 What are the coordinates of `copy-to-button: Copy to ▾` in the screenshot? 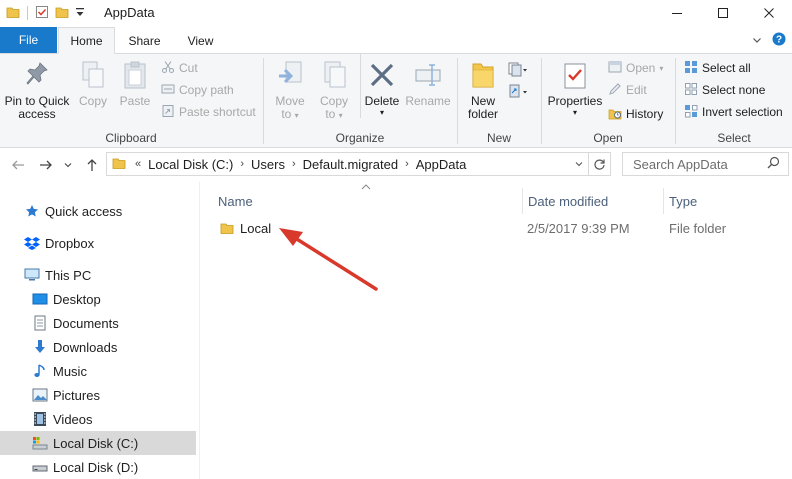 It's located at (334, 89).